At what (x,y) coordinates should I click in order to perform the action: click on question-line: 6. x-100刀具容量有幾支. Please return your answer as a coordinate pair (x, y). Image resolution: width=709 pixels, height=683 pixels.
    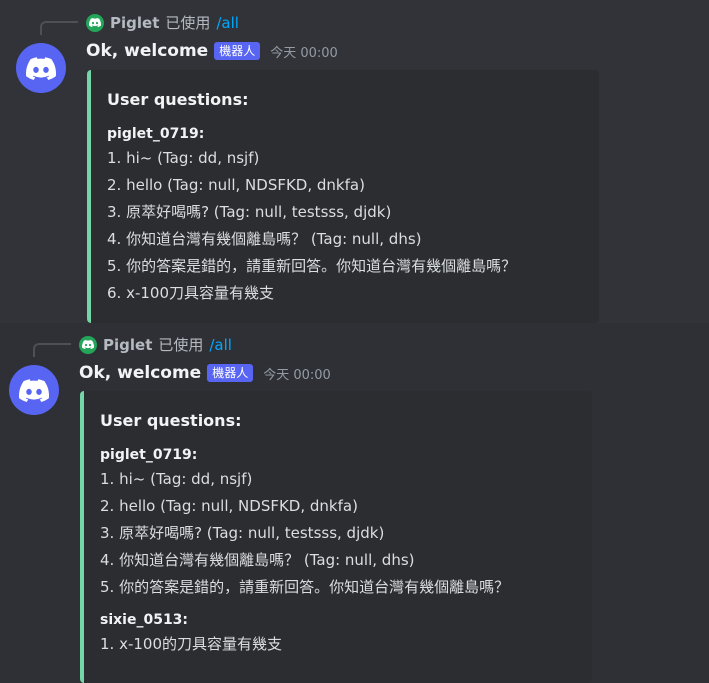
    Looking at the image, I should click on (191, 293).